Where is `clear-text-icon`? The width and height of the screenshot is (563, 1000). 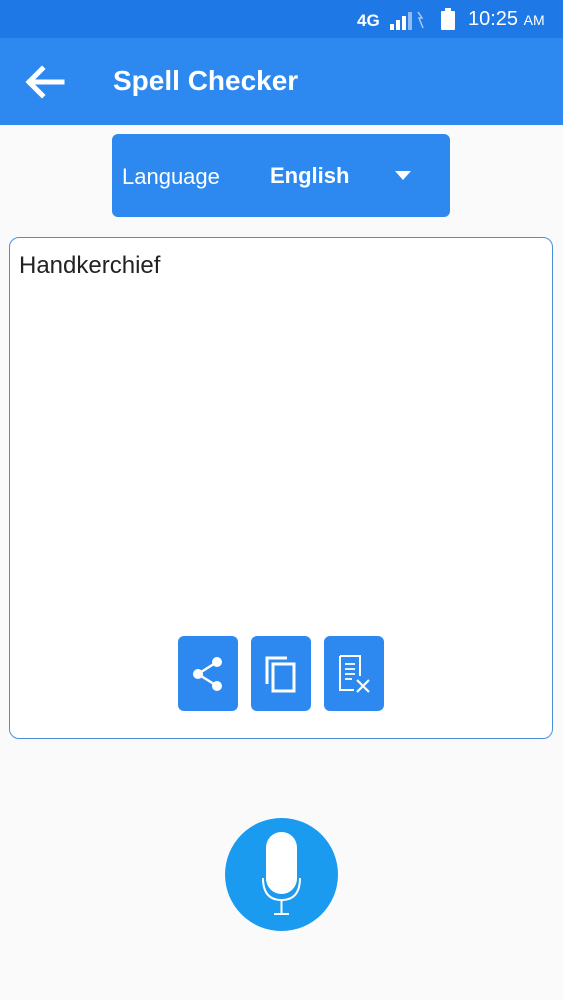 clear-text-icon is located at coordinates (354, 674).